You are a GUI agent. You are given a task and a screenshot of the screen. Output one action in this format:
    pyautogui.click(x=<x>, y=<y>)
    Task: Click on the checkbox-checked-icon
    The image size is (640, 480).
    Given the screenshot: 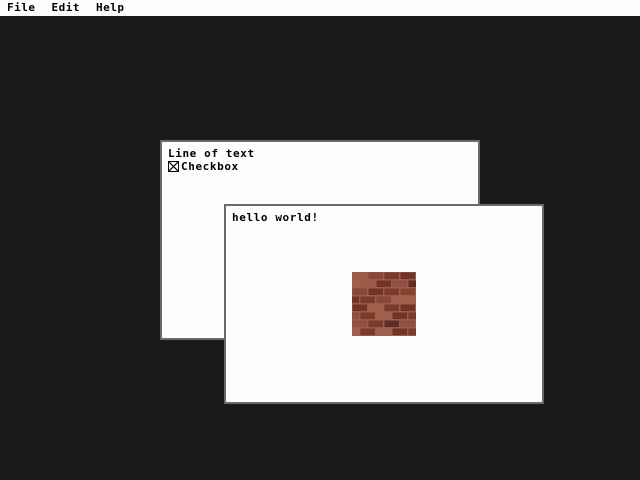 What is the action you would take?
    pyautogui.click(x=173, y=166)
    